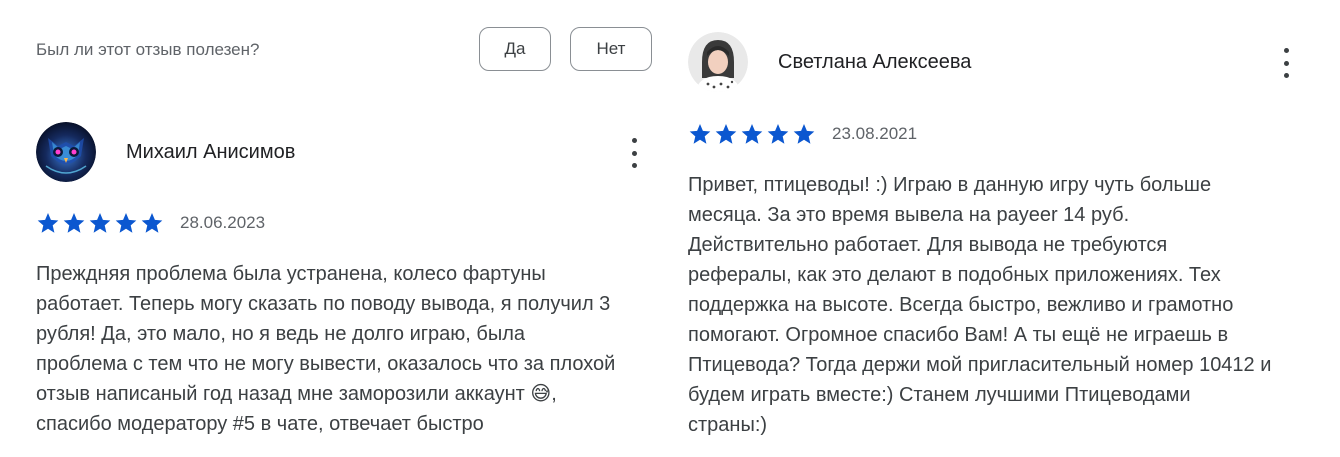  What do you see at coordinates (148, 49) in the screenshot?
I see `helpful-question: Был ли этот отзыв полезен?` at bounding box center [148, 49].